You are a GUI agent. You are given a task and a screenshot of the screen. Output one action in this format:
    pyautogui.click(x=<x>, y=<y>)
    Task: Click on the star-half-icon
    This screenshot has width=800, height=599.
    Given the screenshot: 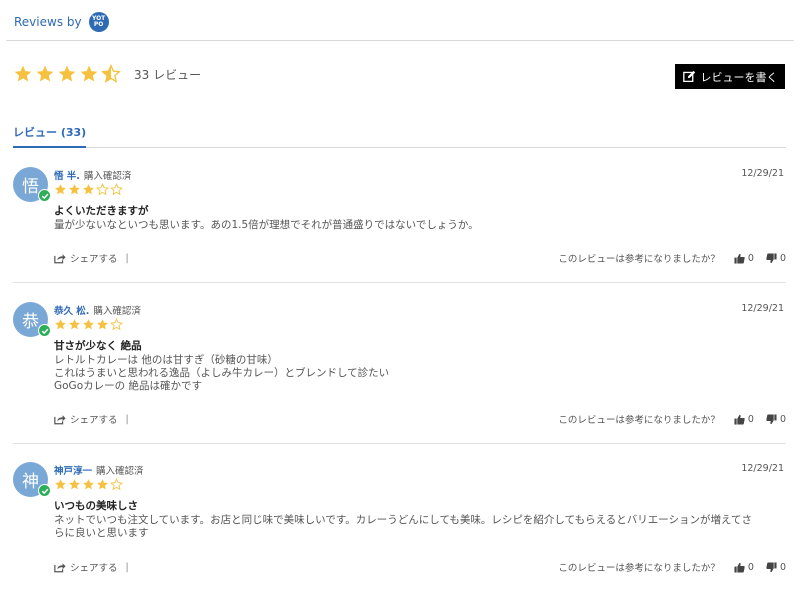 What is the action you would take?
    pyautogui.click(x=111, y=73)
    